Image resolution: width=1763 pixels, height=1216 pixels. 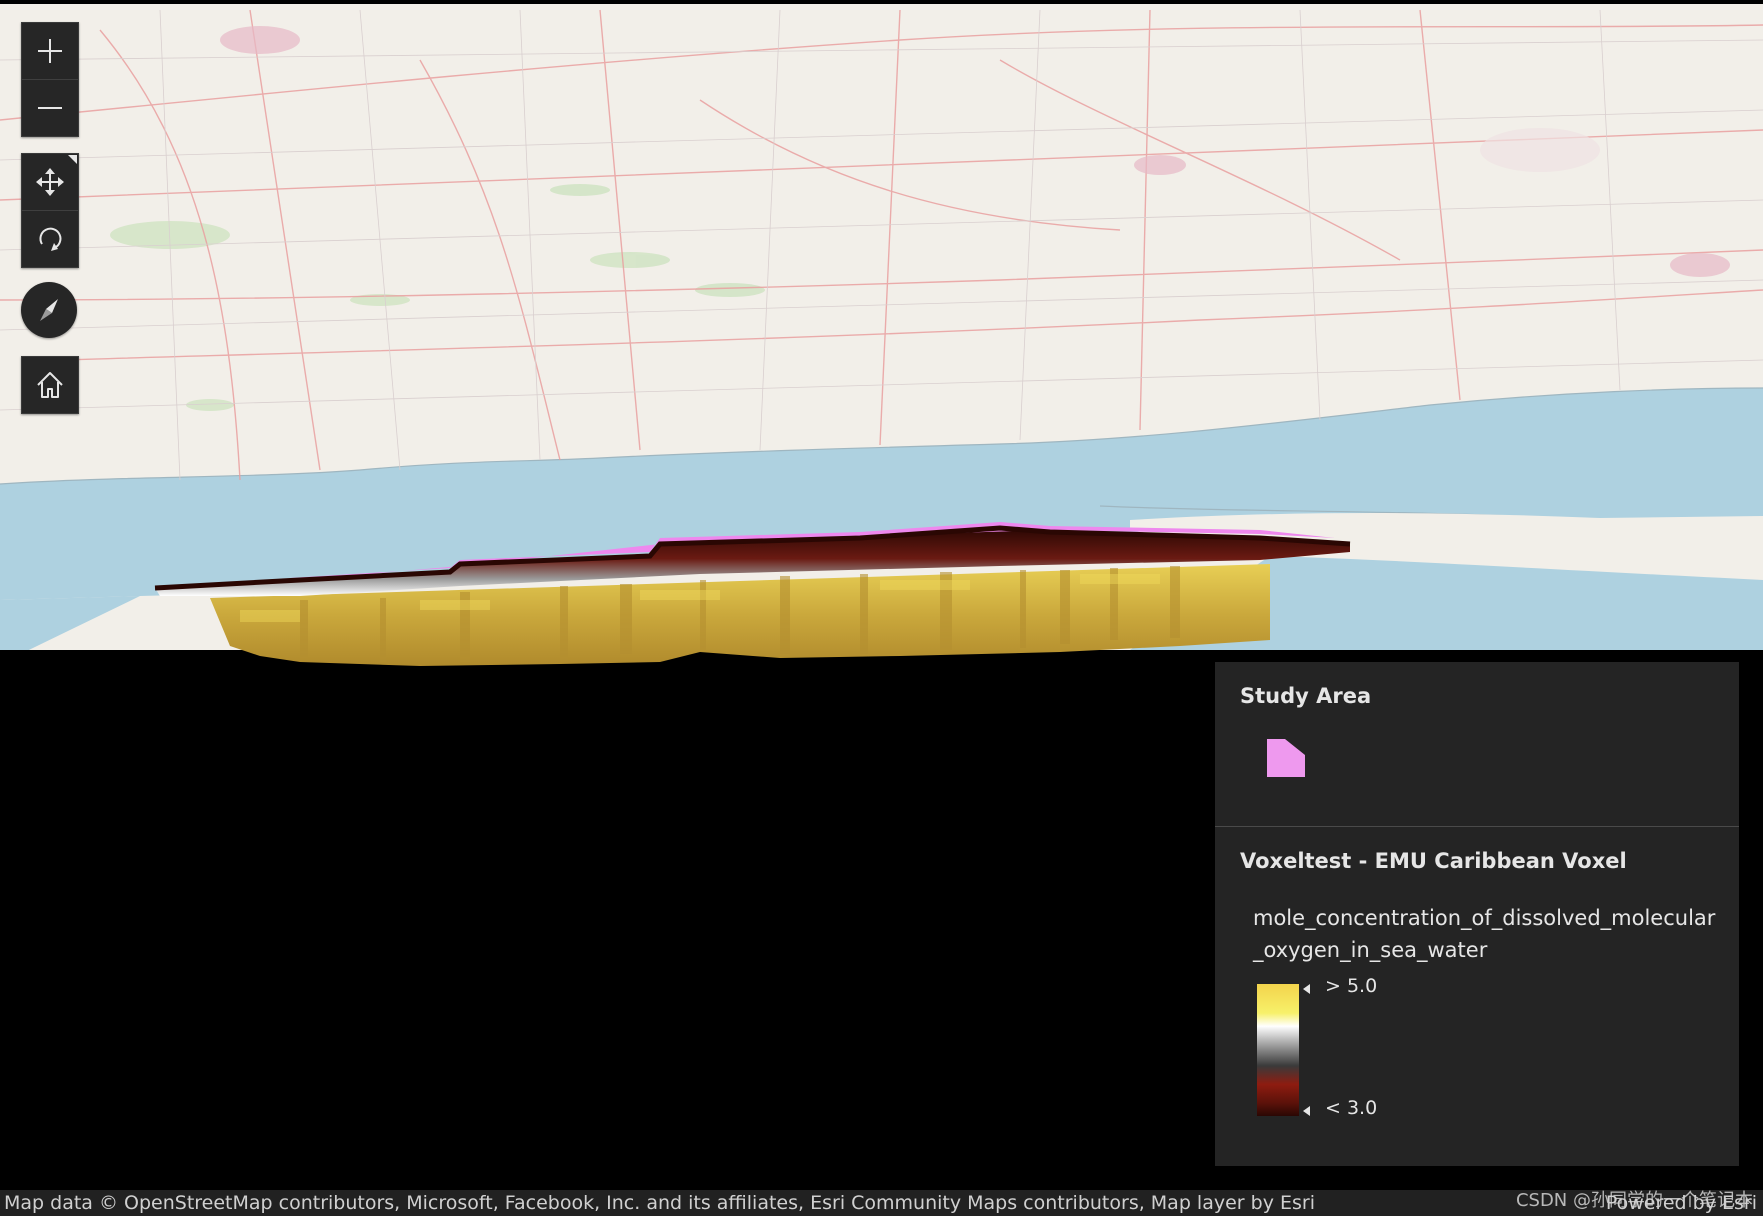 I want to click on zoom-in-button, so click(x=50, y=51).